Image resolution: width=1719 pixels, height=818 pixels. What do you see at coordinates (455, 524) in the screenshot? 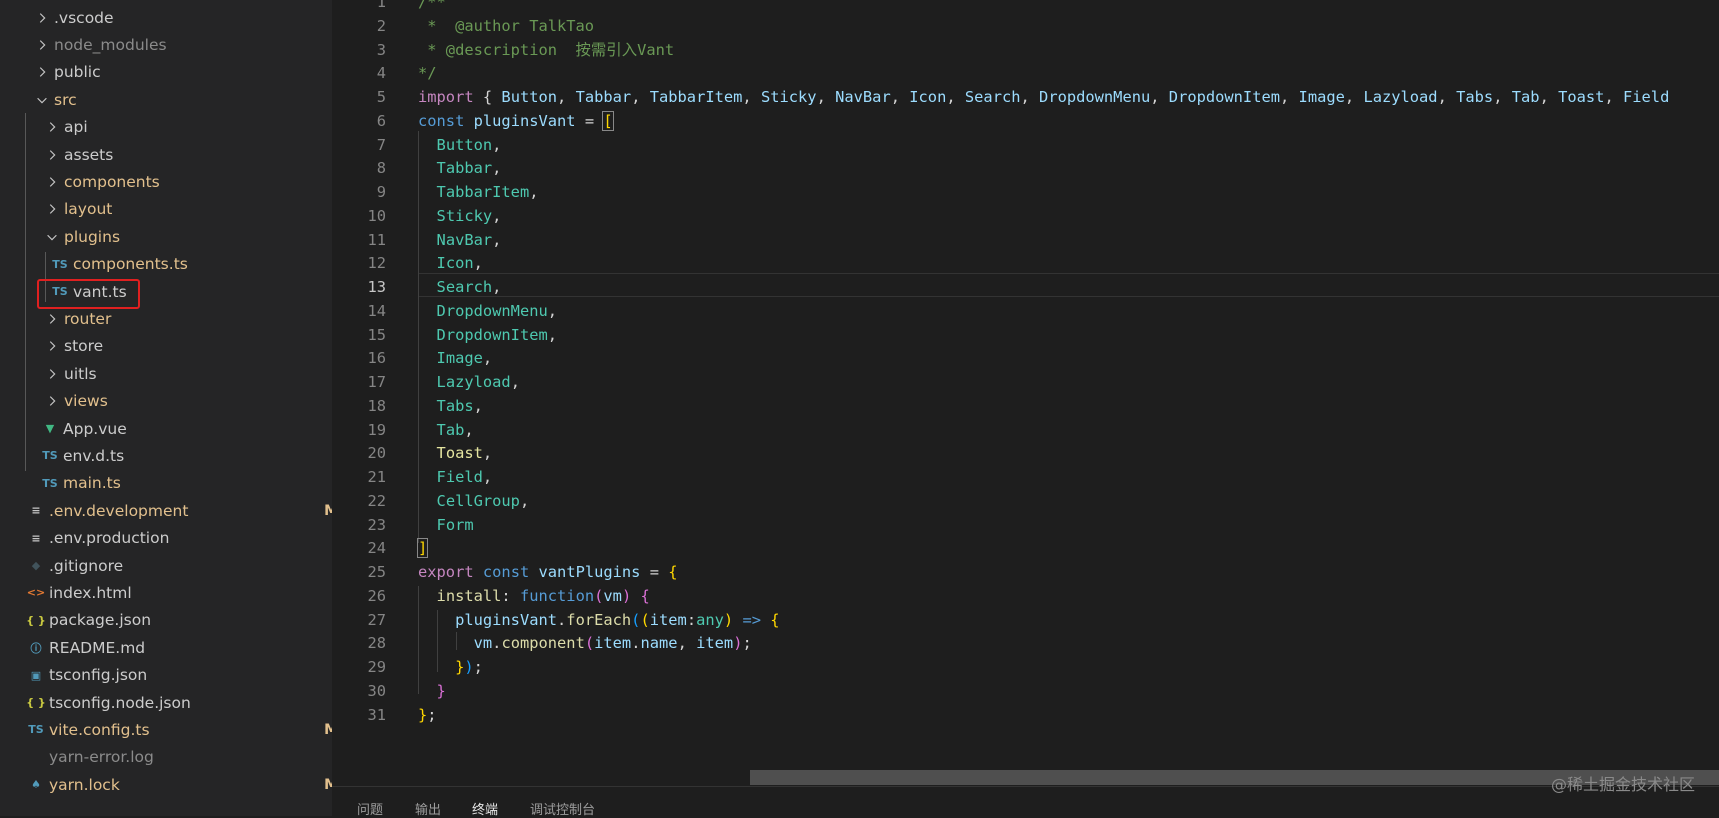
I see `code-token: Form` at bounding box center [455, 524].